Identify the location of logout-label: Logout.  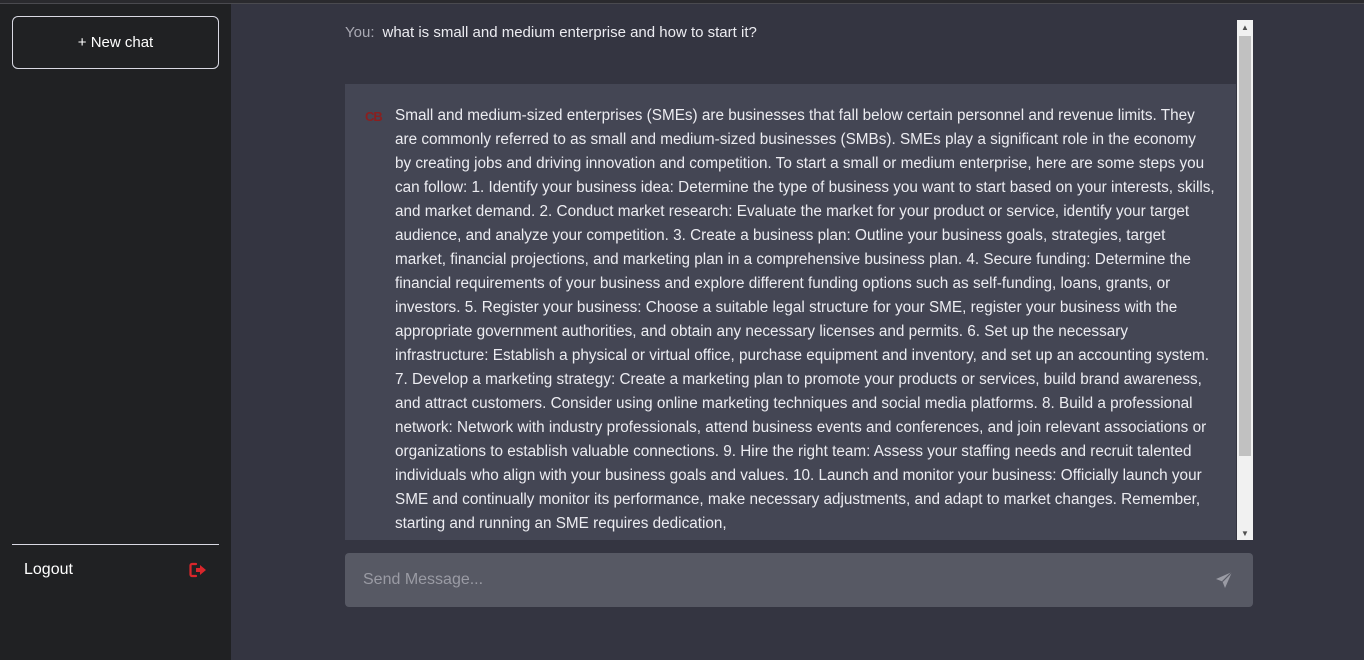
(48, 569).